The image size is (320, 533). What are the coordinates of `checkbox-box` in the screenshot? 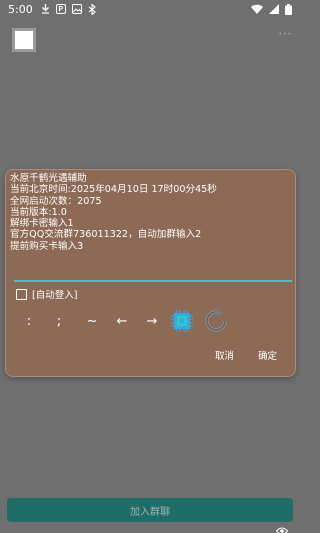 It's located at (21, 294).